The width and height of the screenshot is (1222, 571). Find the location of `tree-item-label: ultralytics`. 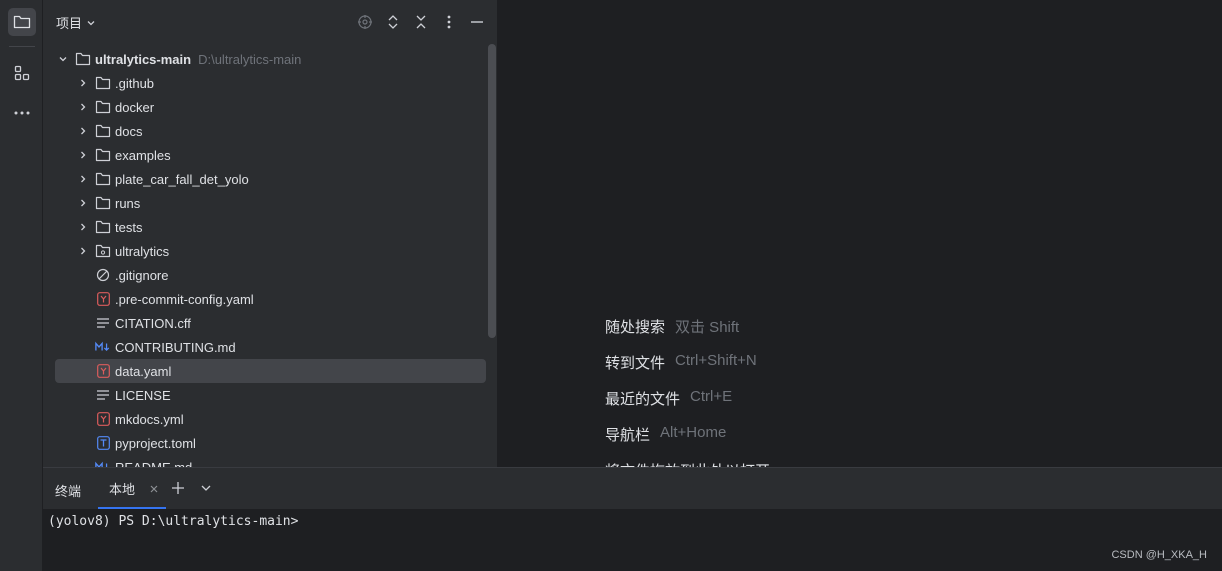

tree-item-label: ultralytics is located at coordinates (142, 251).